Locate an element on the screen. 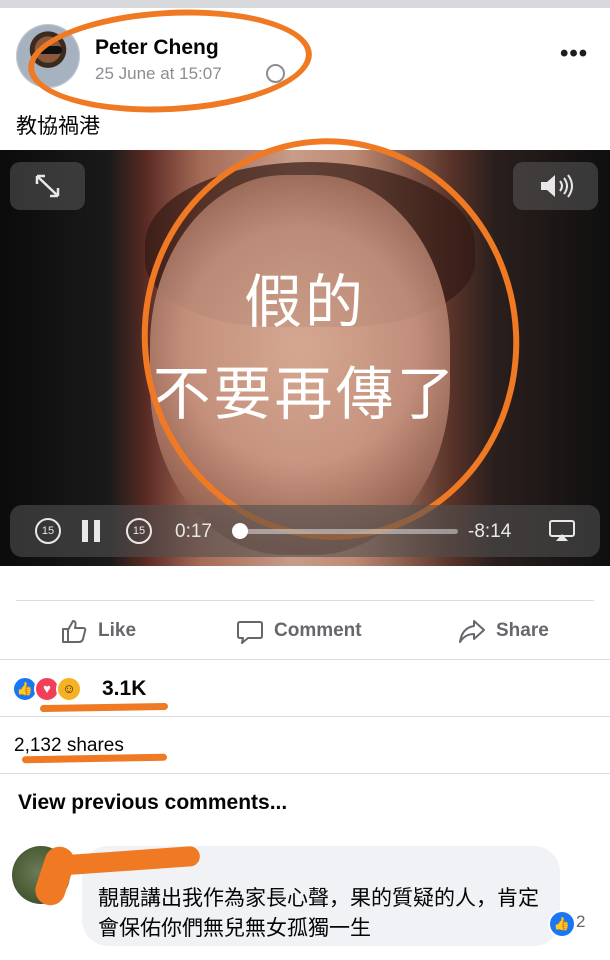 This screenshot has height=960, width=610. haha-reaction-icon: ☺ is located at coordinates (69, 689).